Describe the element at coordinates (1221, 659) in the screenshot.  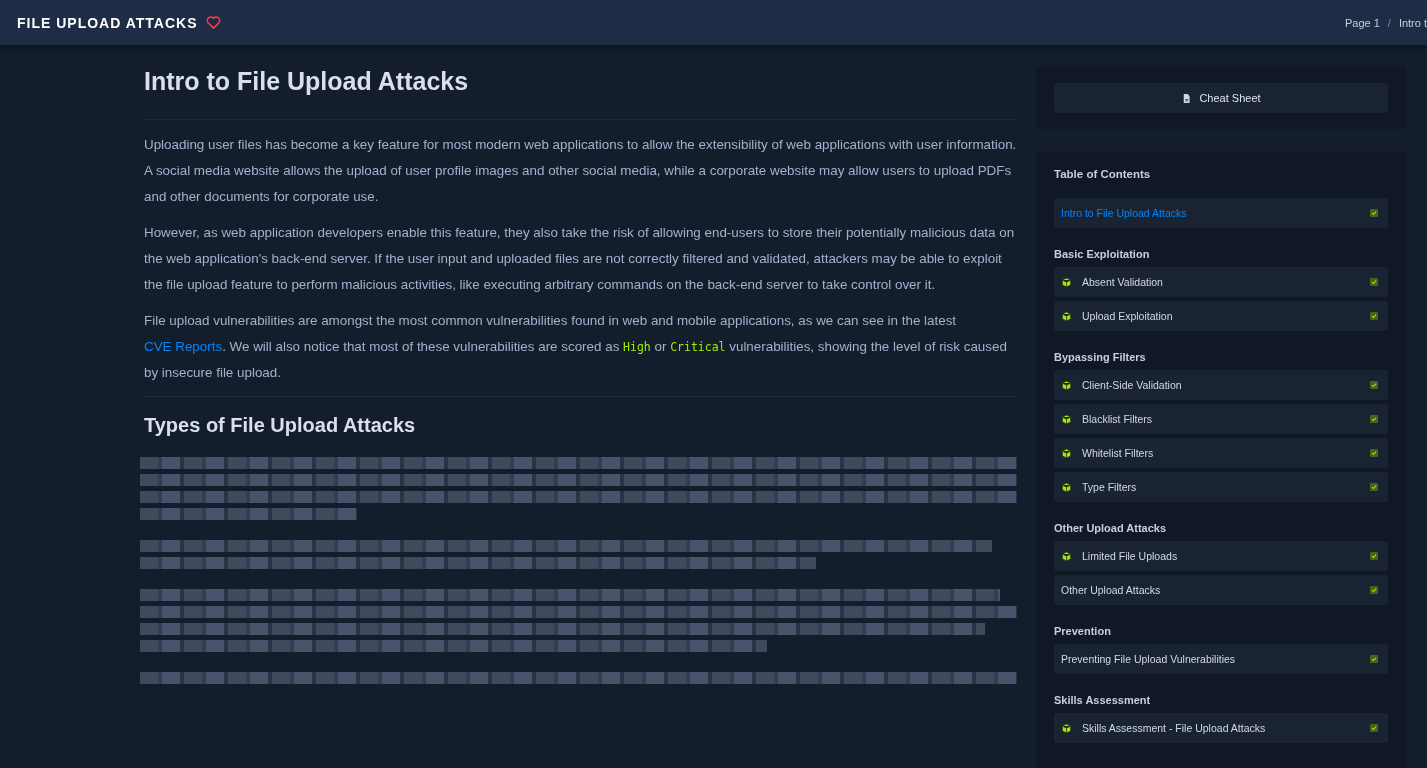
I see `toc-item: Preventing File Upload Vulnerabilities` at that location.